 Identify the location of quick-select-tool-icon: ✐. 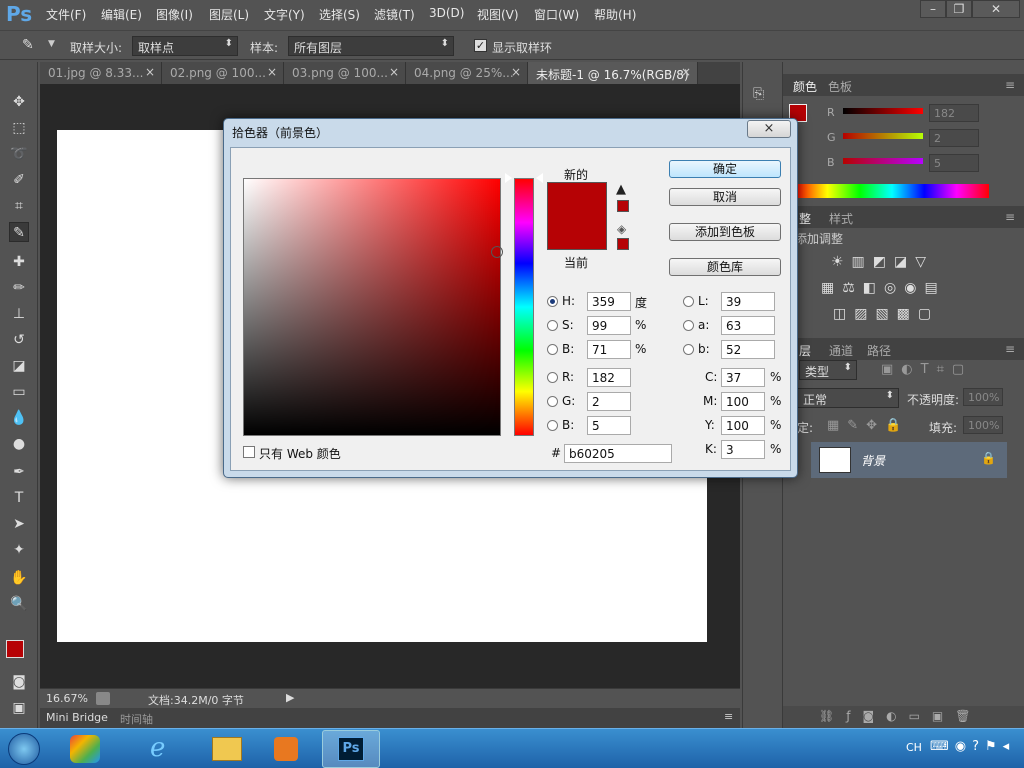
(19, 180).